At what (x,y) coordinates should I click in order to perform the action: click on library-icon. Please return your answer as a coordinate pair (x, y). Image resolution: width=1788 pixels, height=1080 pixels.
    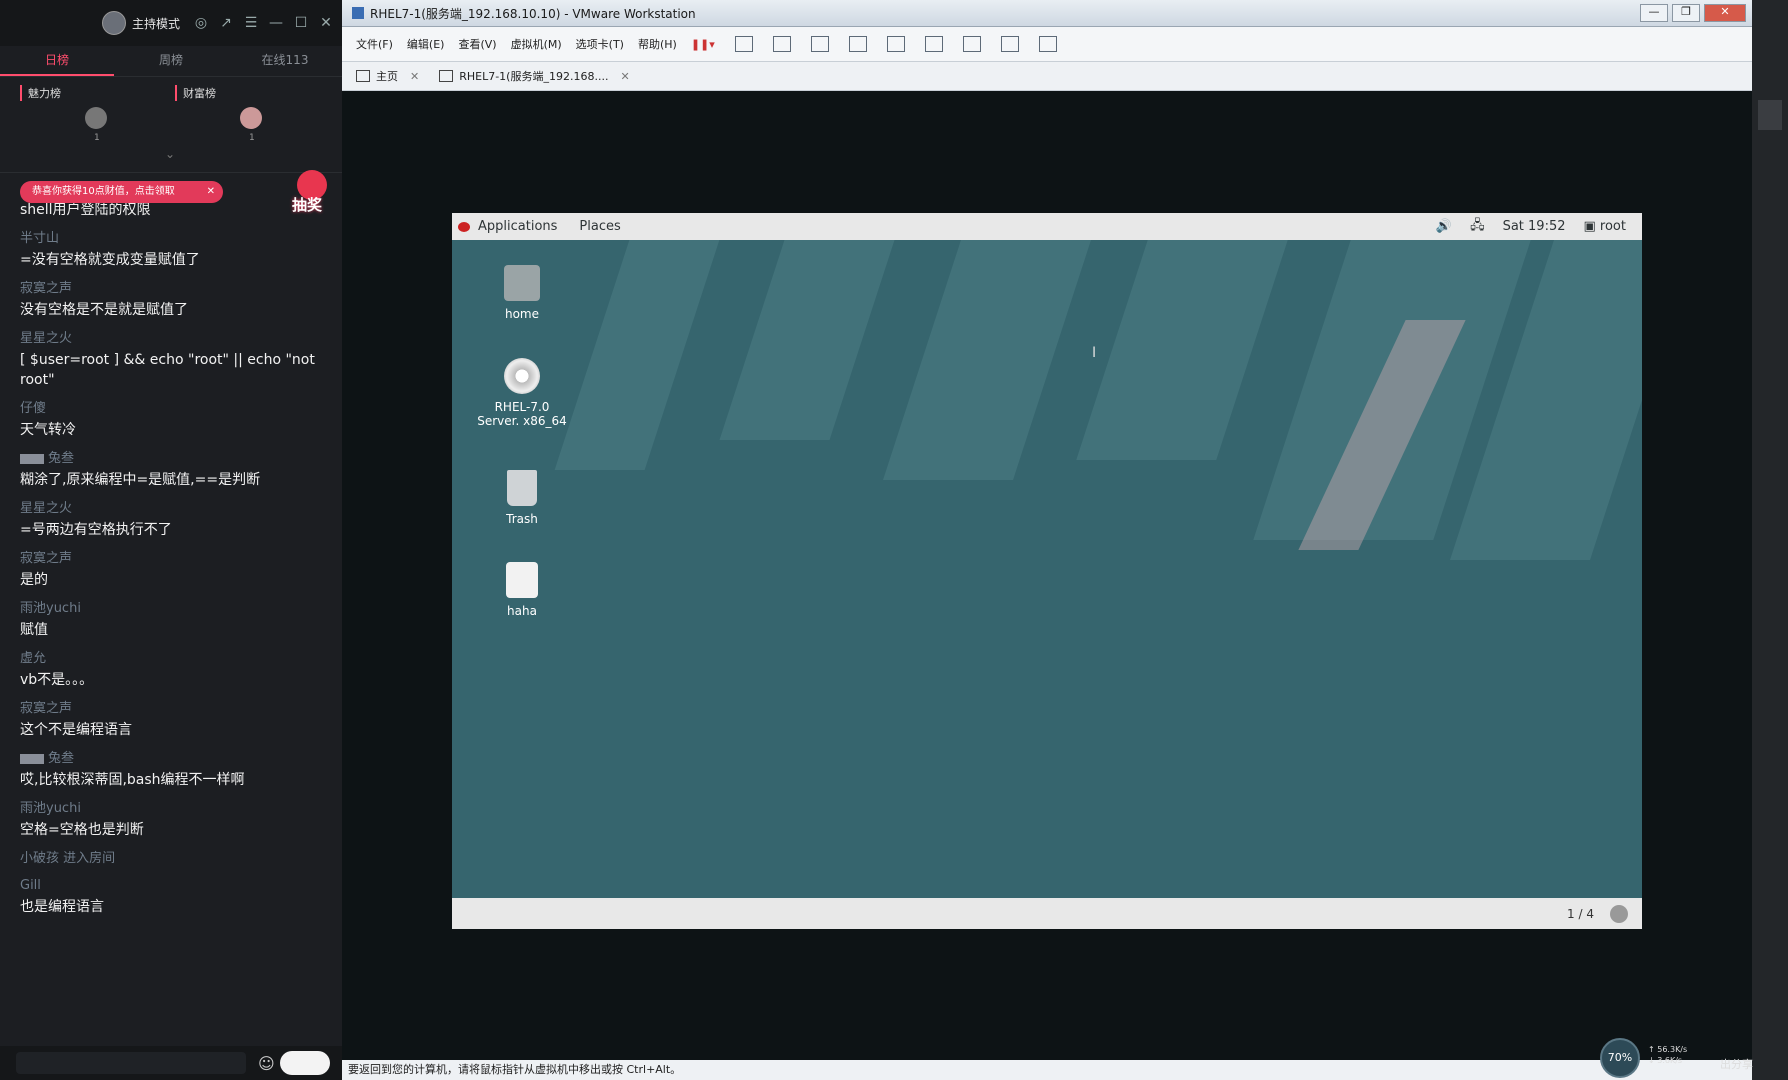
    Looking at the image, I should click on (895, 44).